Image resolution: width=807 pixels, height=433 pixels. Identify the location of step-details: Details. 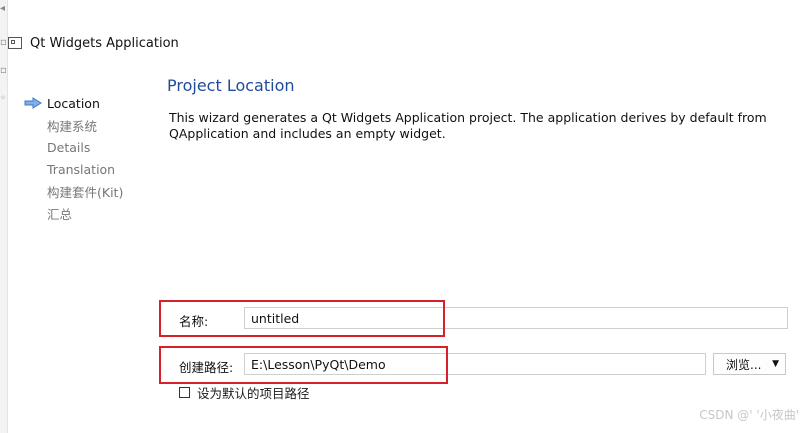
(73, 147).